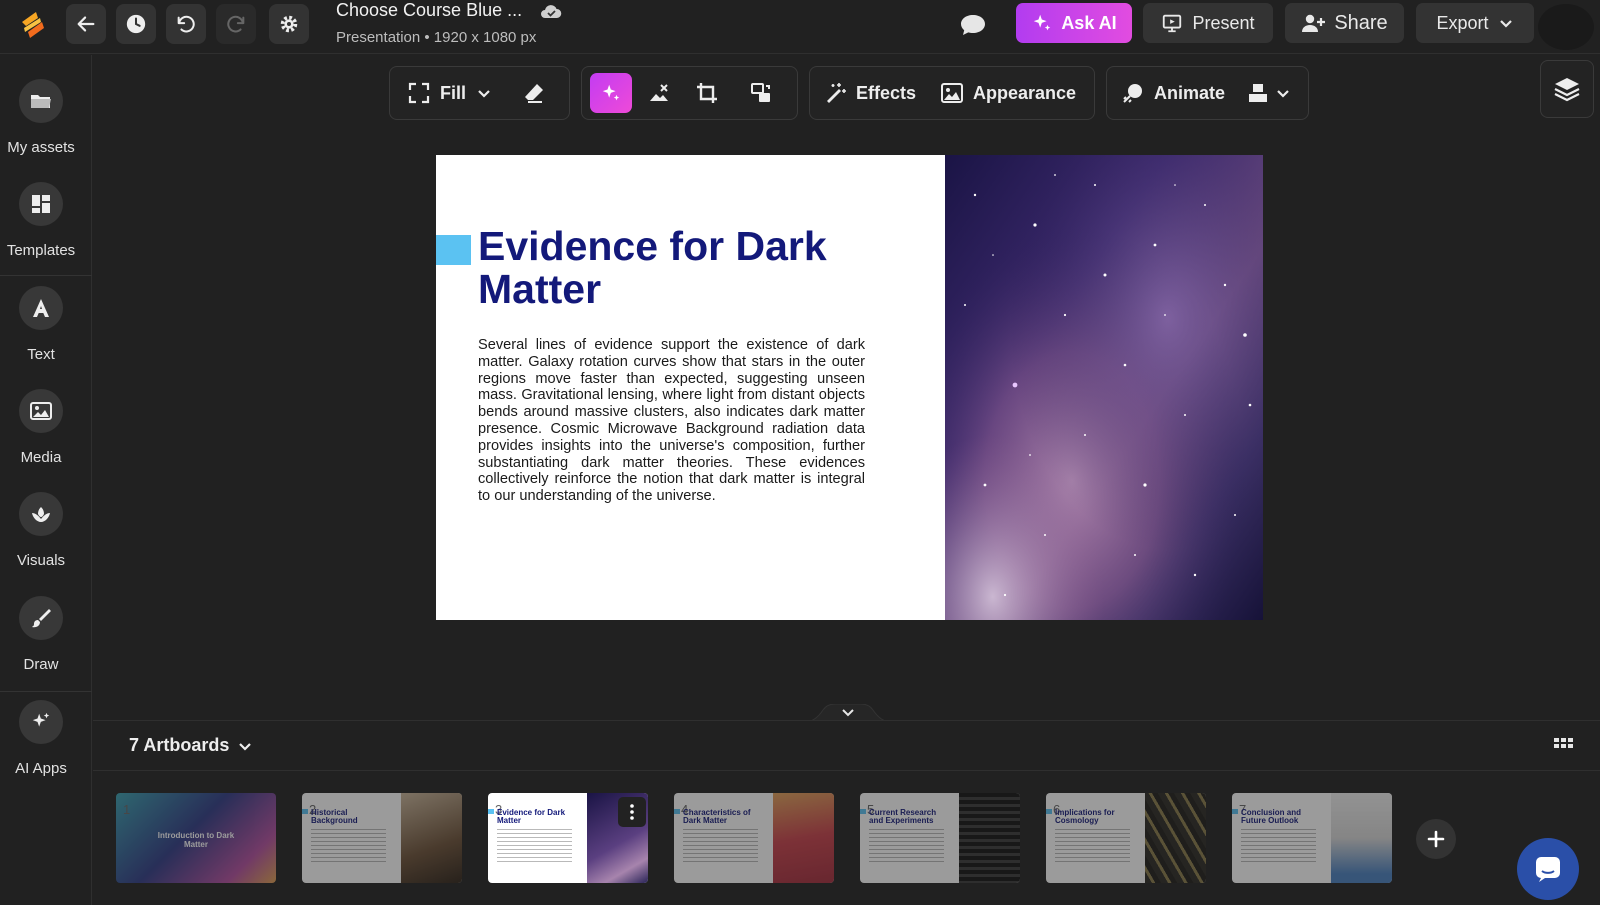 The height and width of the screenshot is (905, 1600). I want to click on artboard-title: Evidence for Dark Matter, so click(531, 816).